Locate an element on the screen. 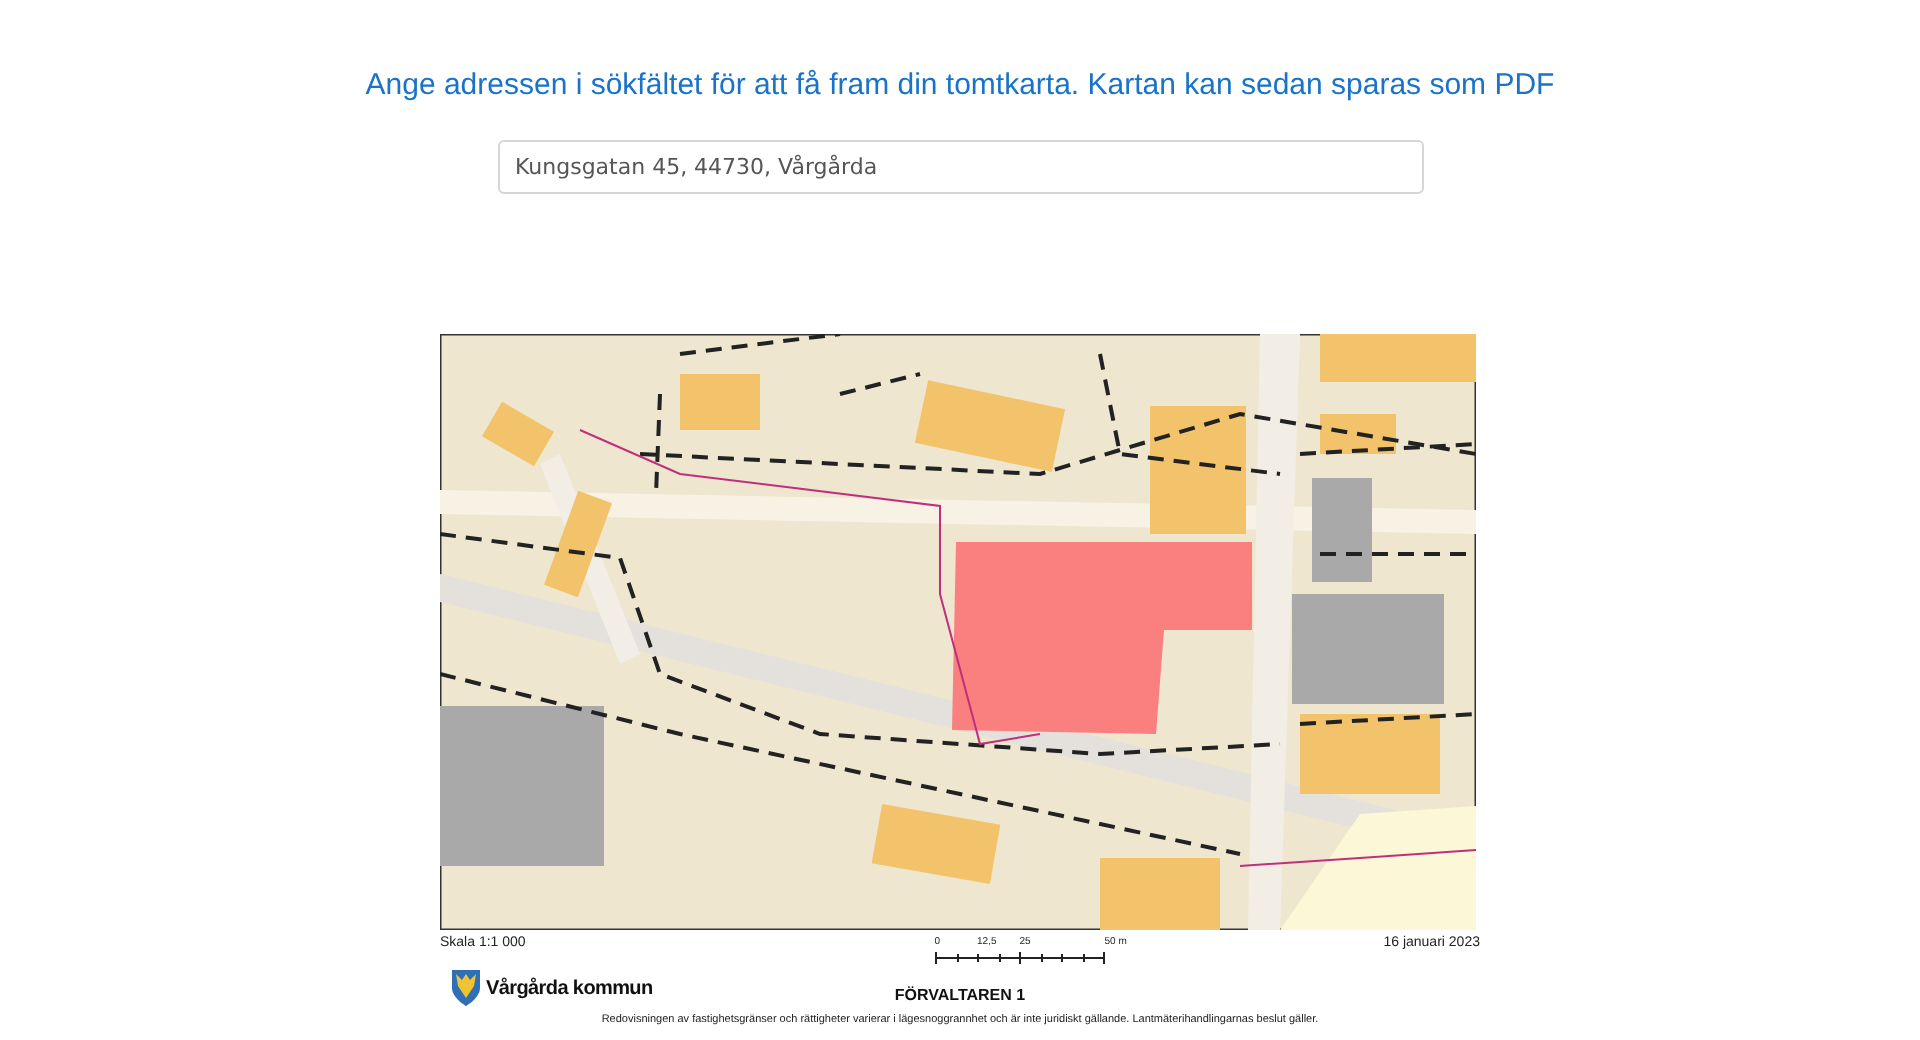 This screenshot has height=1040, width=1920. instruction-heading: Ange adressen i sökfältet för att få fram din tomtkarta. Kartan kan sedan sparas som PDF is located at coordinates (960, 86).